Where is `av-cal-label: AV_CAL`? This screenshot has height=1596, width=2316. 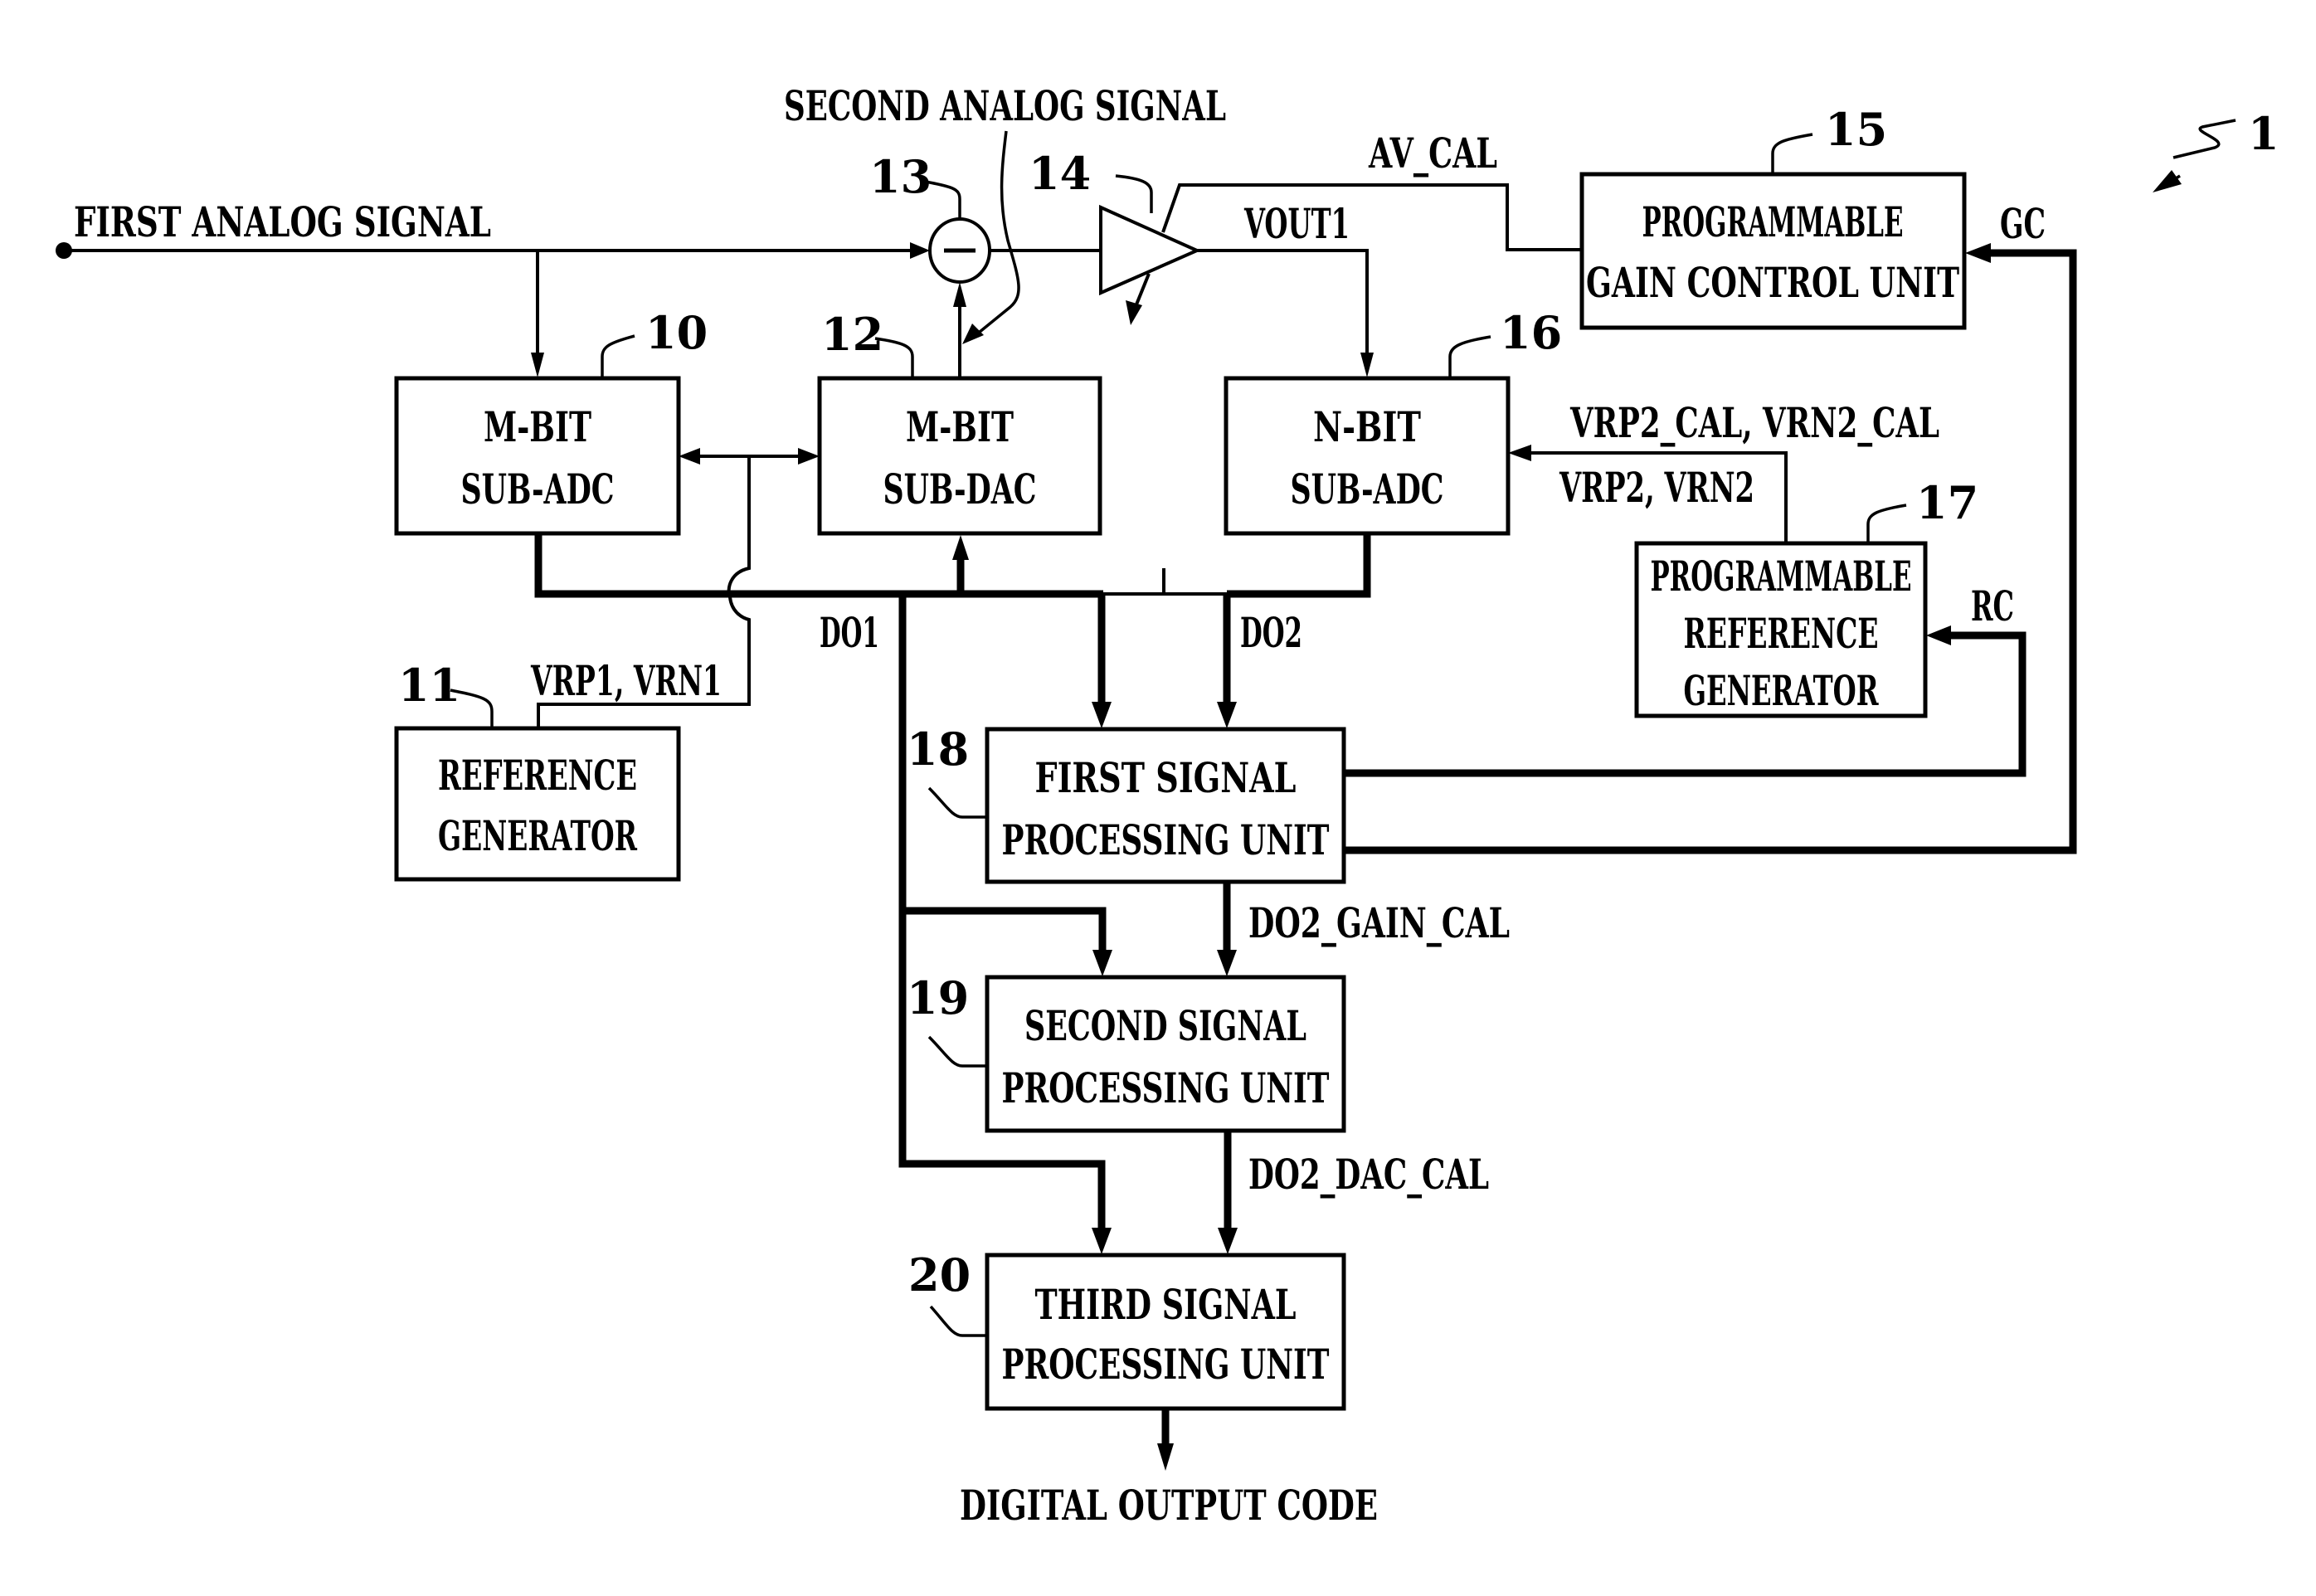 av-cal-label: AV_CAL is located at coordinates (1432, 153).